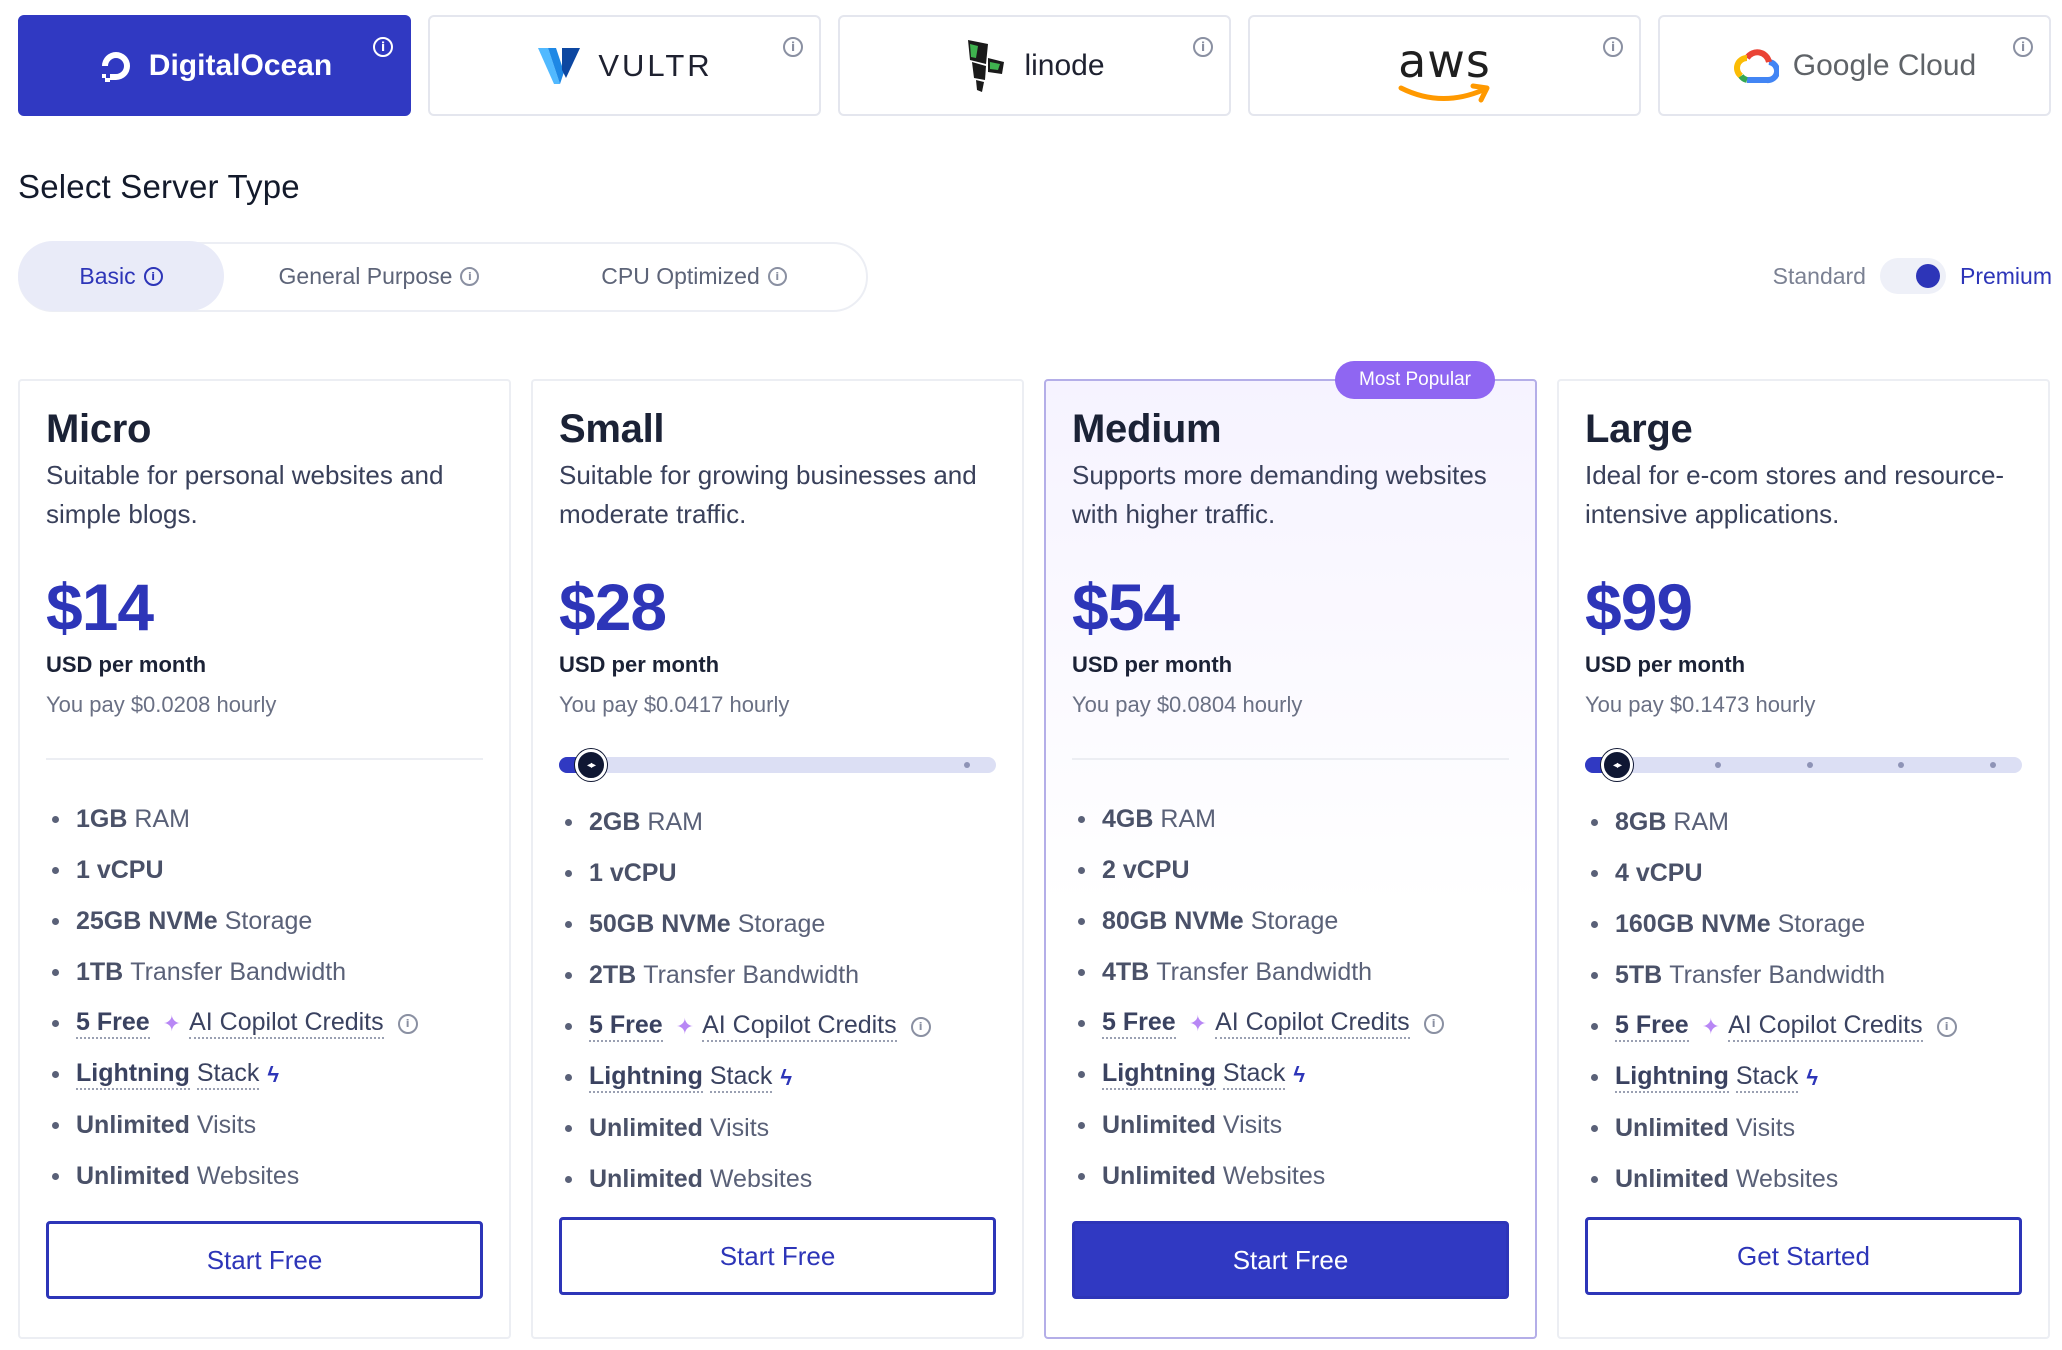 The image size is (2062, 1350). I want to click on provider-tab-digitalocean: DigitalOcean i, so click(214, 65).